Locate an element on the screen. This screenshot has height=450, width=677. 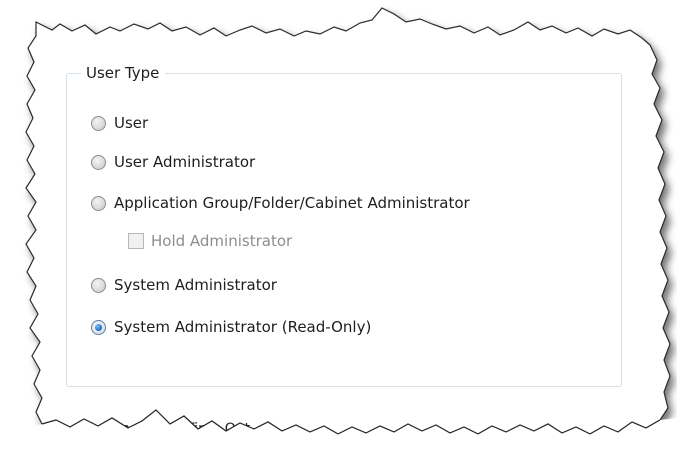
hold-administrator-checkbox-row: Hold Administrator is located at coordinates (210, 241).